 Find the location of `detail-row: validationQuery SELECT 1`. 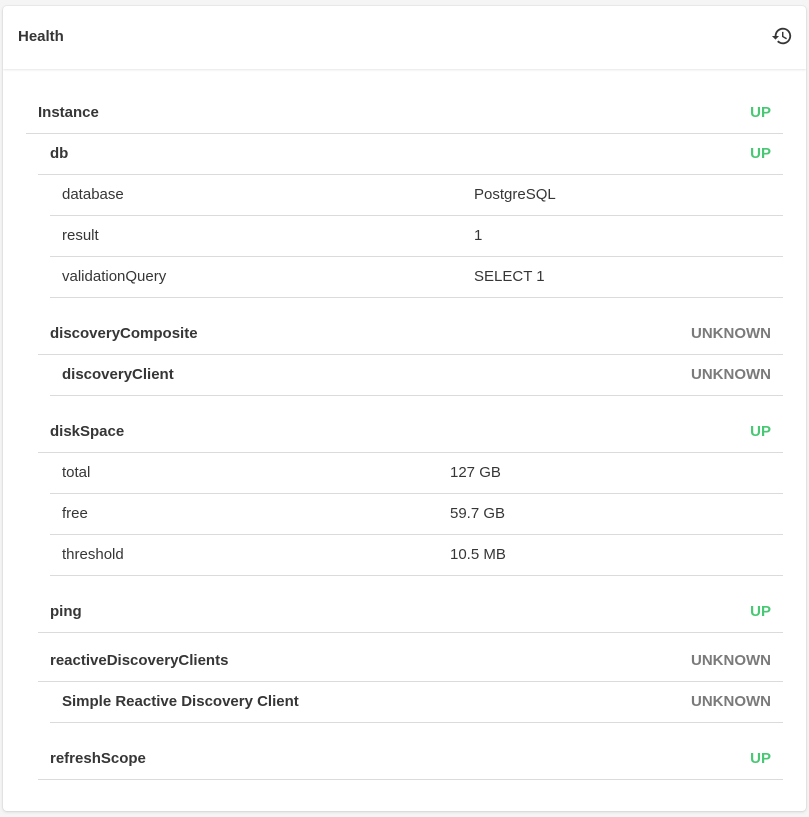

detail-row: validationQuery SELECT 1 is located at coordinates (416, 277).